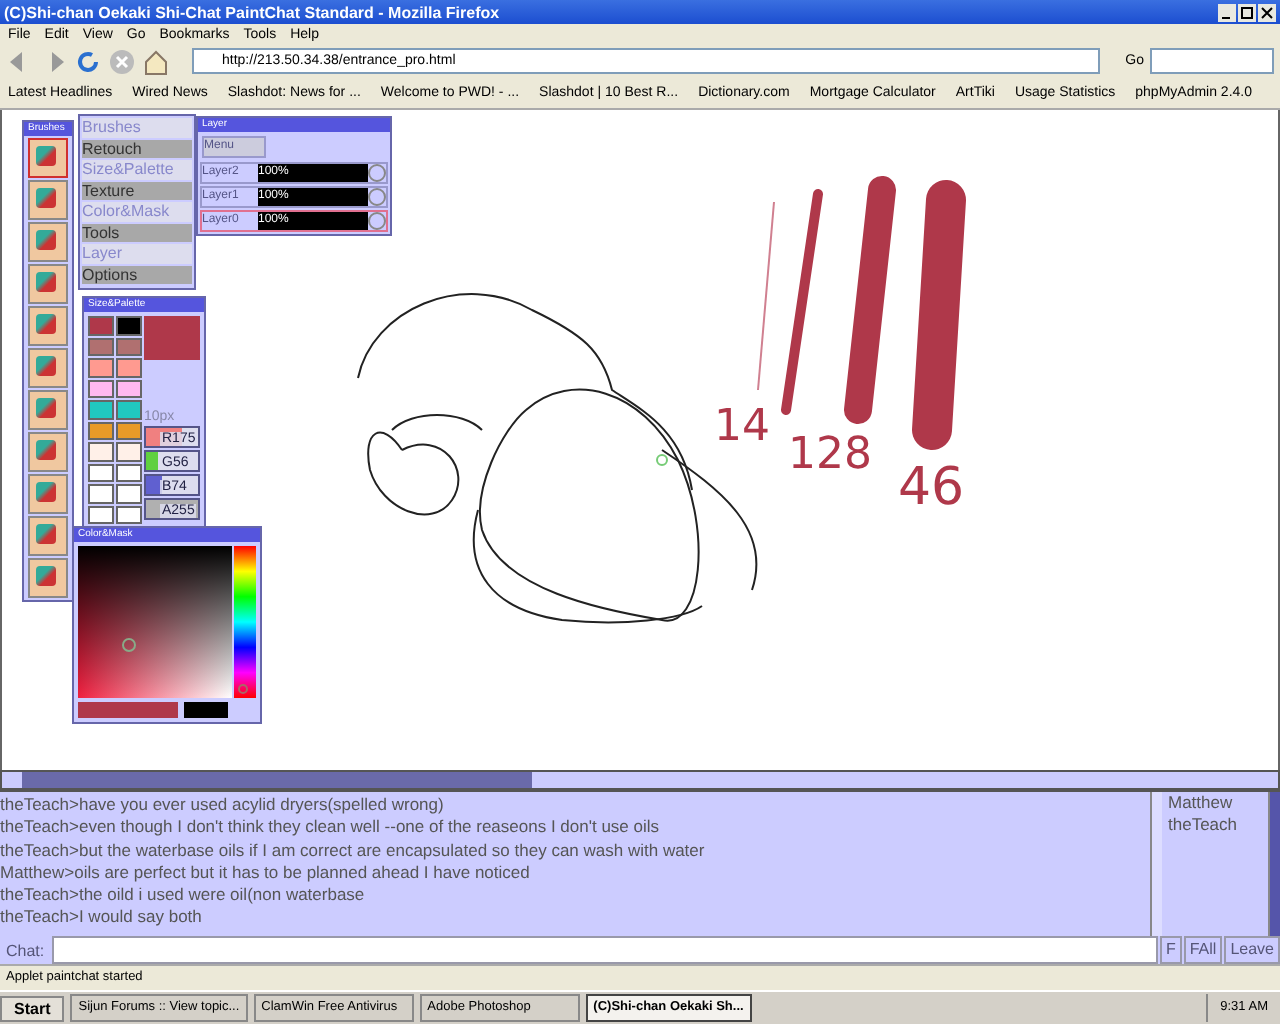  Describe the element at coordinates (1227, 12) in the screenshot. I see `minimize-button` at that location.